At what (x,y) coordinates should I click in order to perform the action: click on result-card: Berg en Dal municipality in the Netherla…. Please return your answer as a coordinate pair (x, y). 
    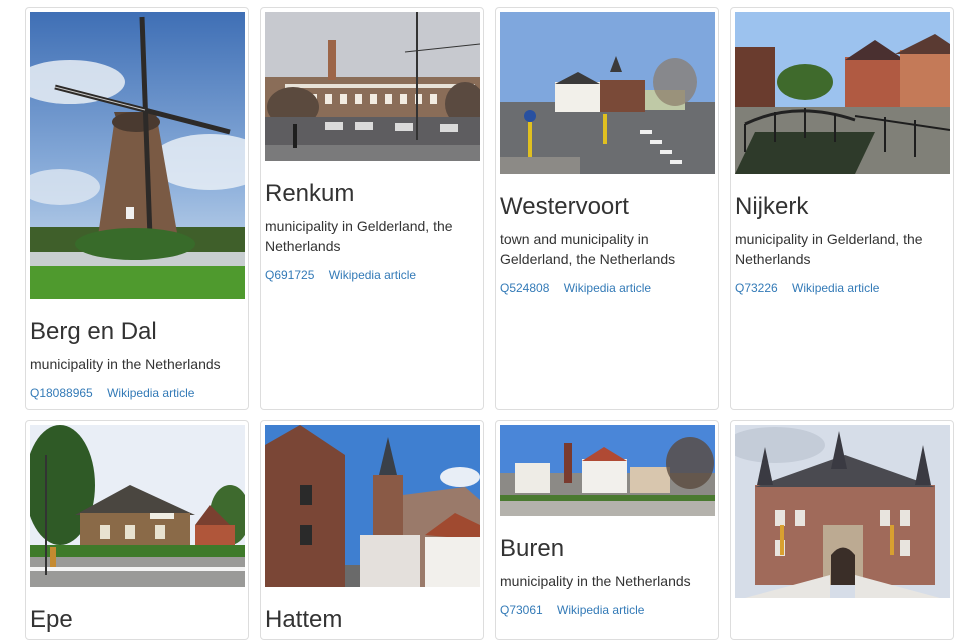
    Looking at the image, I should click on (137, 208).